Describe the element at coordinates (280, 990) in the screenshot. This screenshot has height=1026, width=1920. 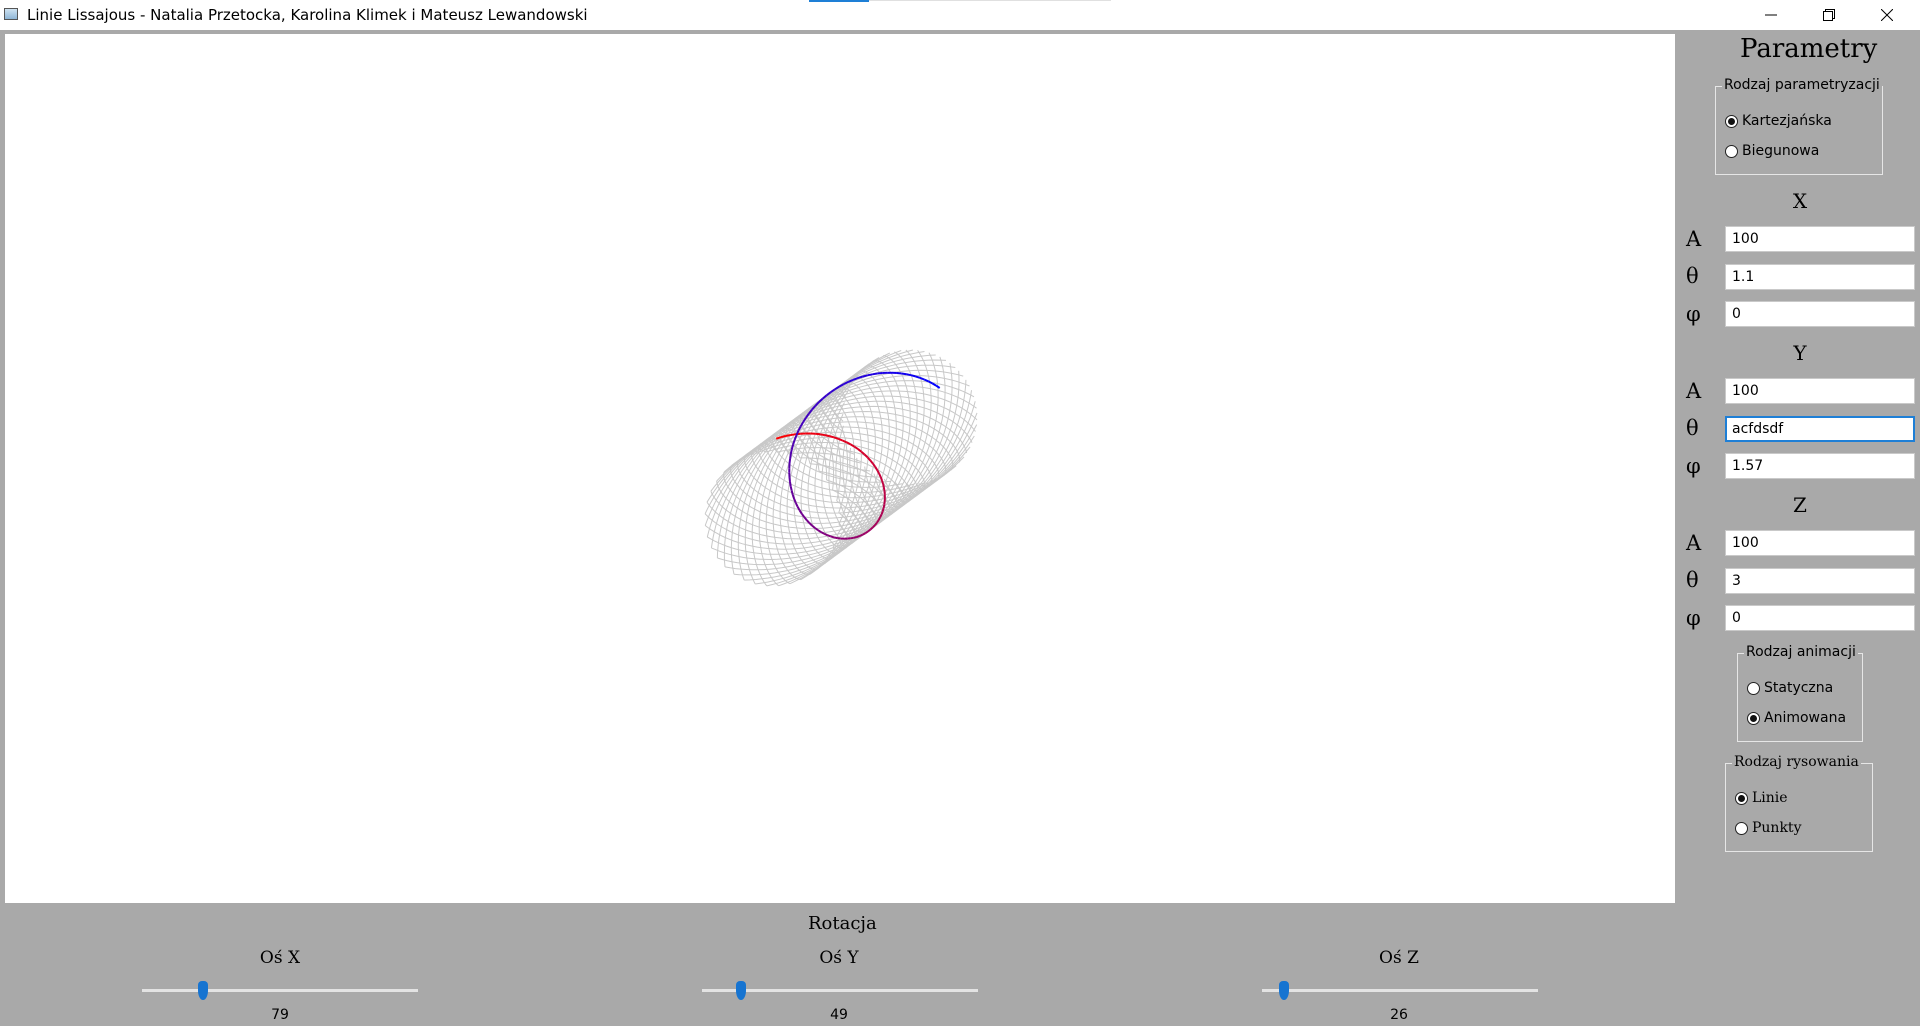
I see `slider-x-track` at that location.